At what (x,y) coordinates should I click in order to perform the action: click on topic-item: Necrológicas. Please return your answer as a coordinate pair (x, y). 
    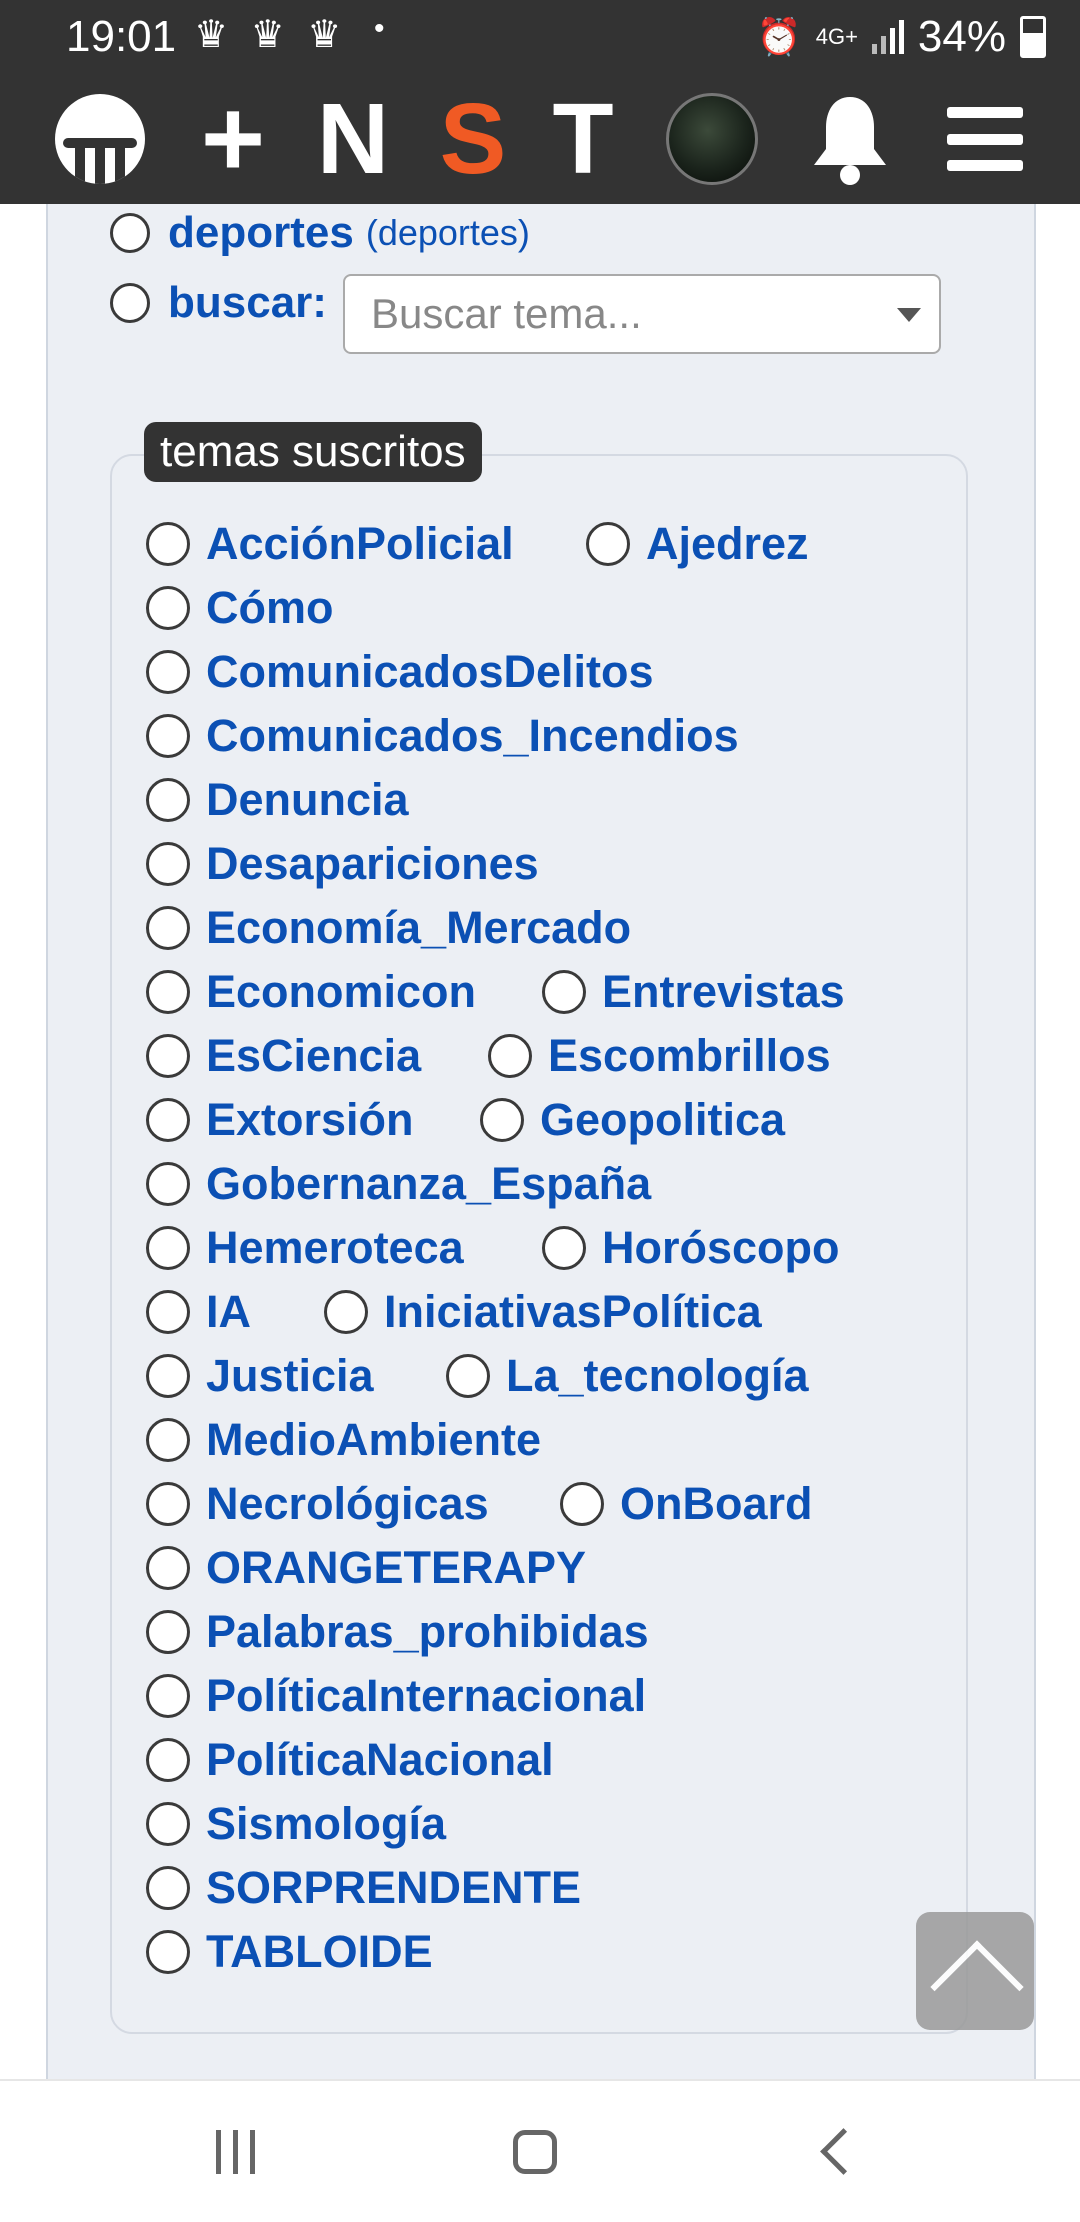
    Looking at the image, I should click on (317, 1504).